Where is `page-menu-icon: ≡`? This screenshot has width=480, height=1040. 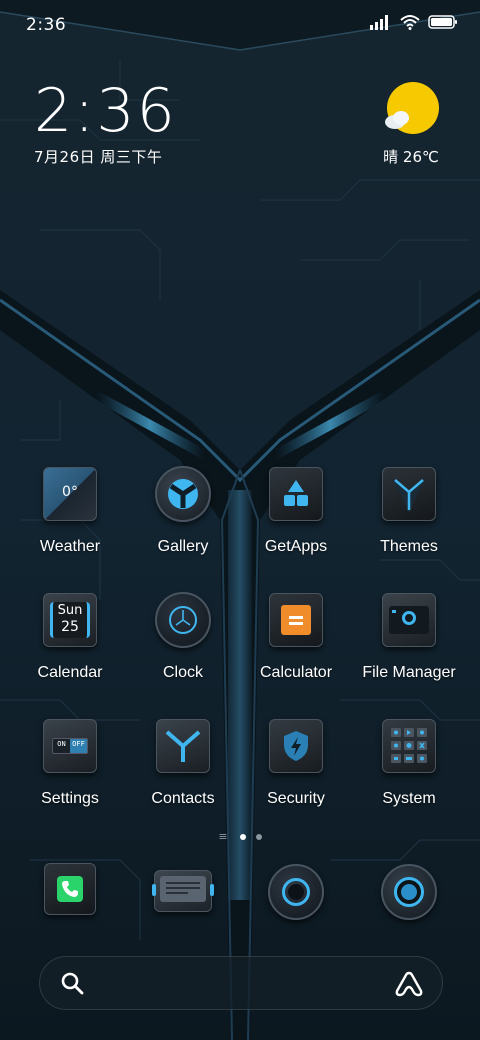 page-menu-icon: ≡ is located at coordinates (222, 836).